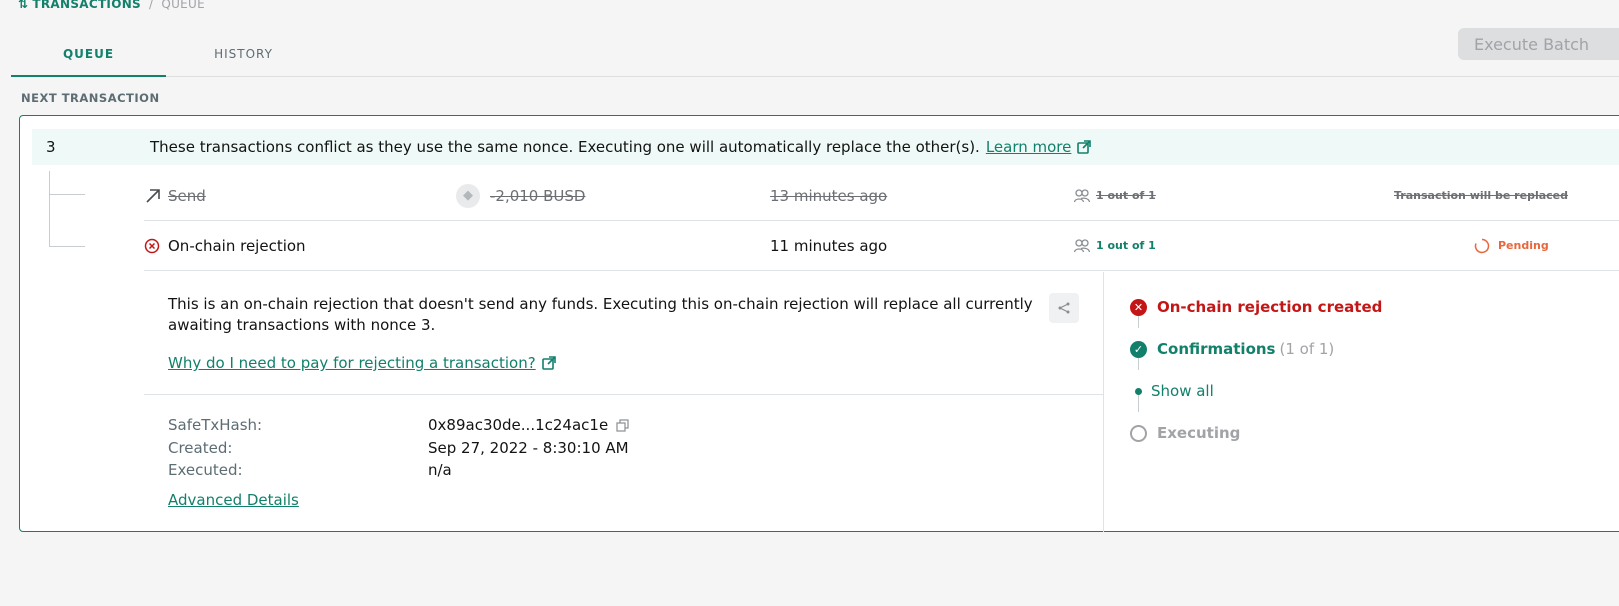  I want to click on transaction-time: 13 minutes ago, so click(829, 195).